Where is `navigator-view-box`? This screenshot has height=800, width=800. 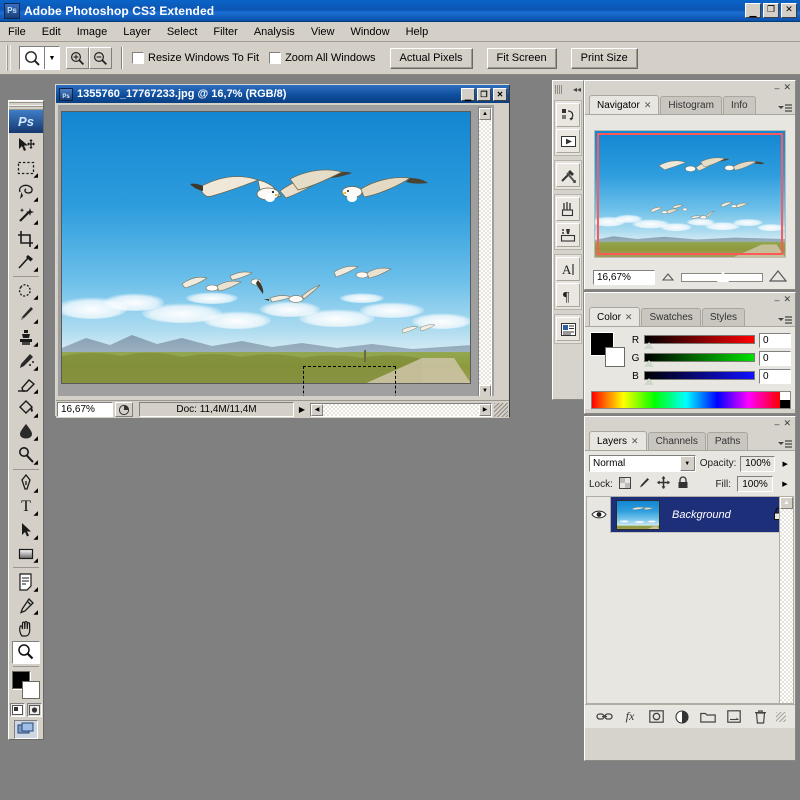
navigator-view-box is located at coordinates (690, 194).